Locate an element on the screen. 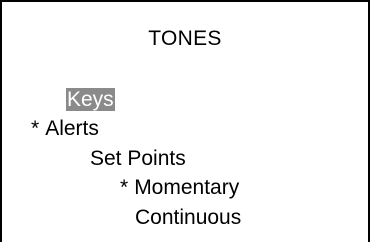 The width and height of the screenshot is (372, 242). menu-item-alerts-label: Alerts is located at coordinates (72, 128).